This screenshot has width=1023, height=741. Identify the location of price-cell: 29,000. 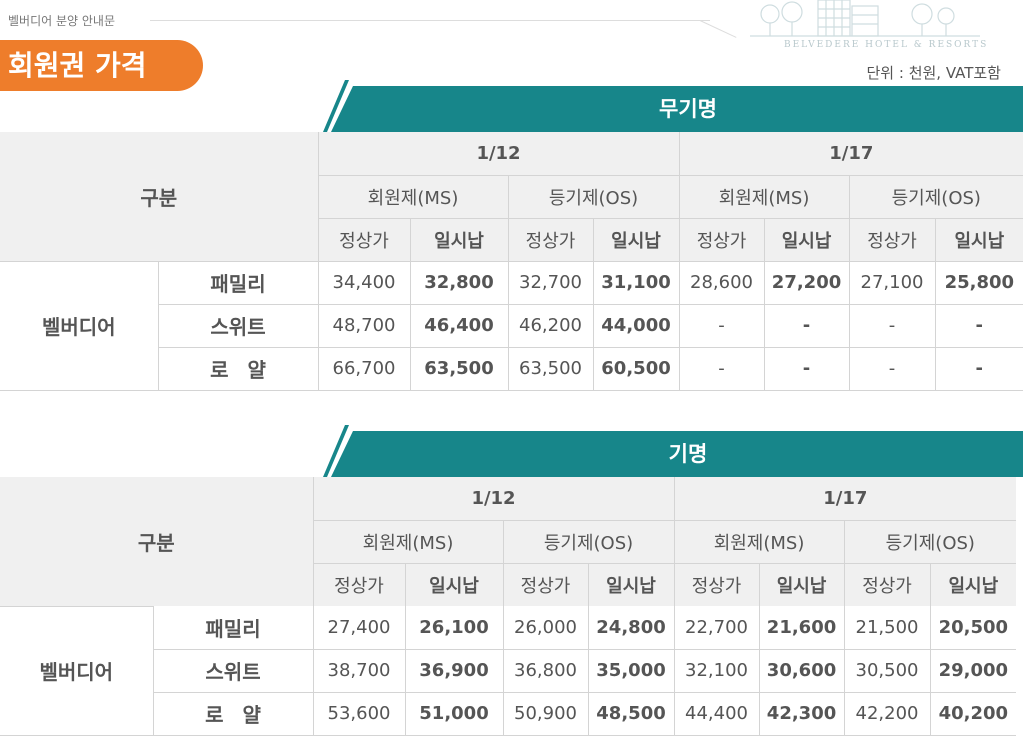
(973, 670).